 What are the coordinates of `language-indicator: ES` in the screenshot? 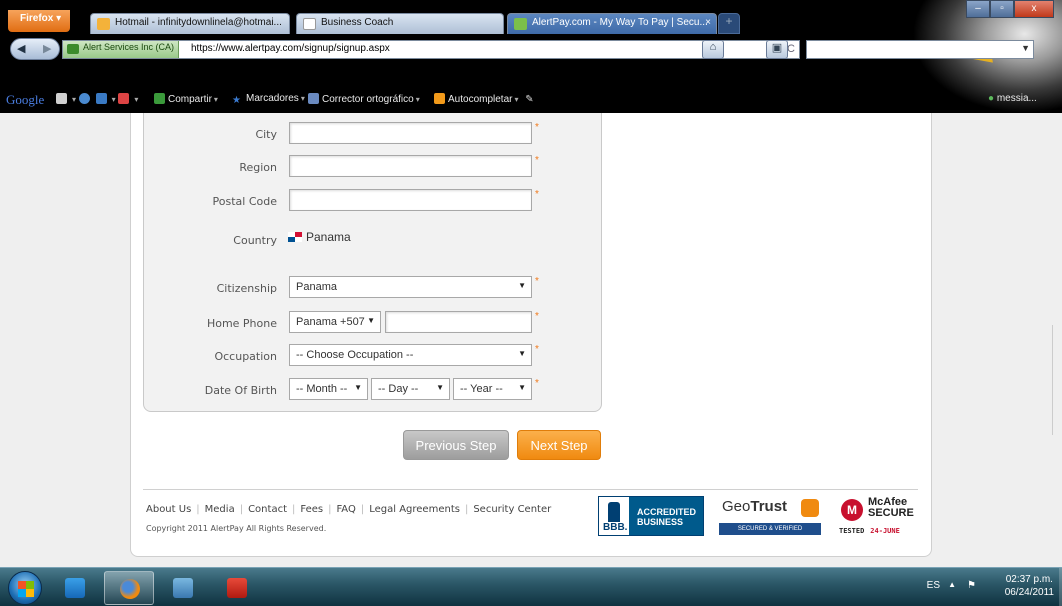 It's located at (933, 585).